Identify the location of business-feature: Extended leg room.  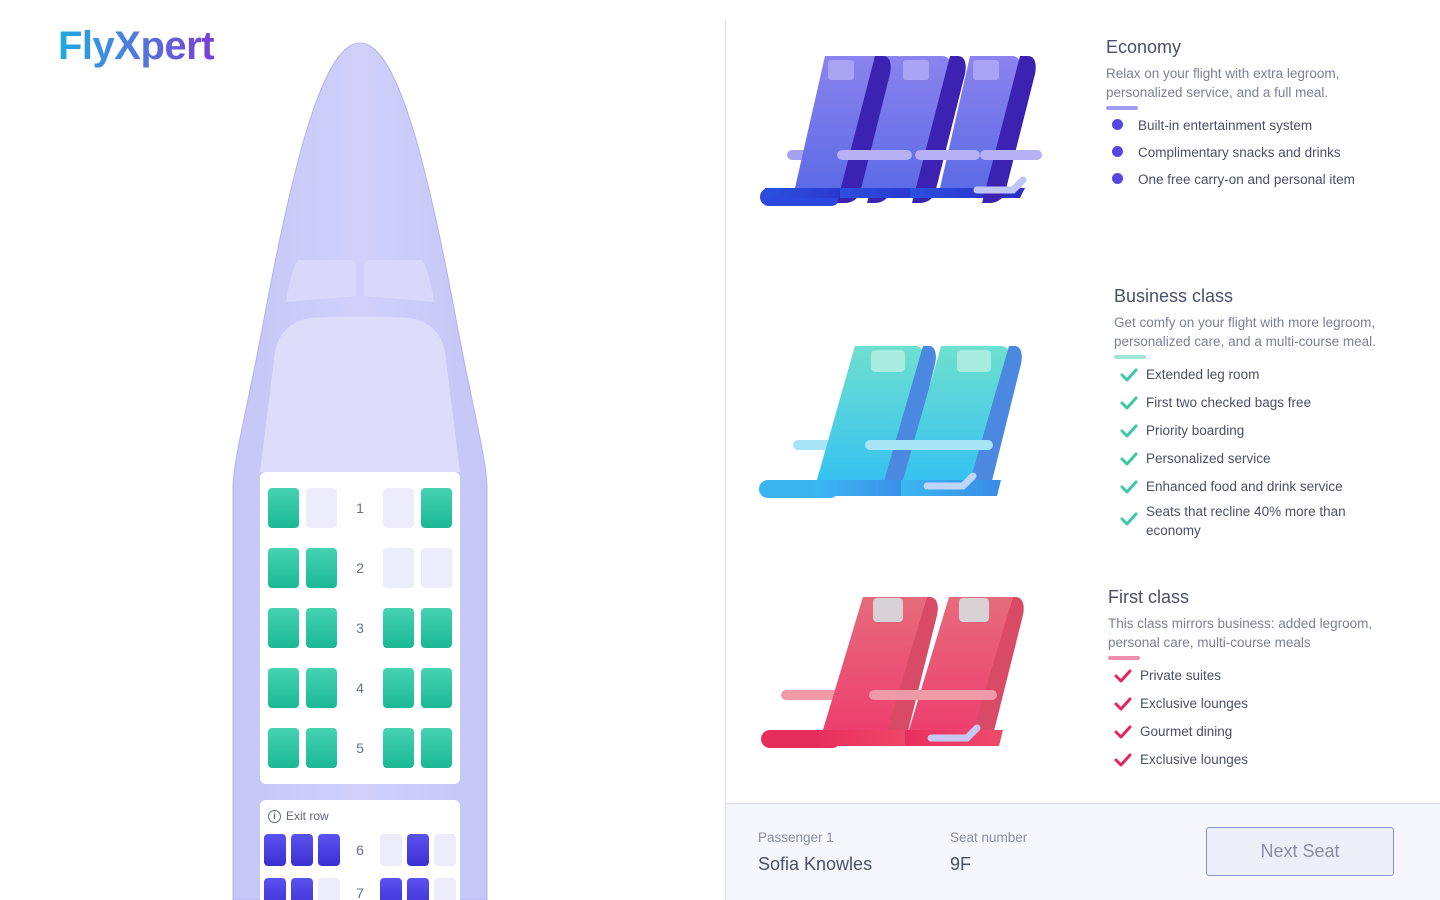
(1249, 374).